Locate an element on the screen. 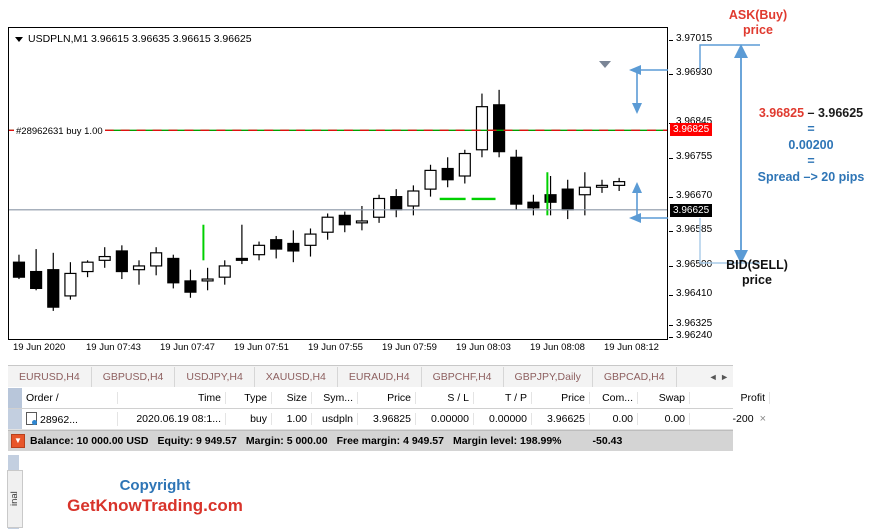 This screenshot has height=529, width=873. chart-tab-gbpusd: GBPUSD,H4 is located at coordinates (134, 377).